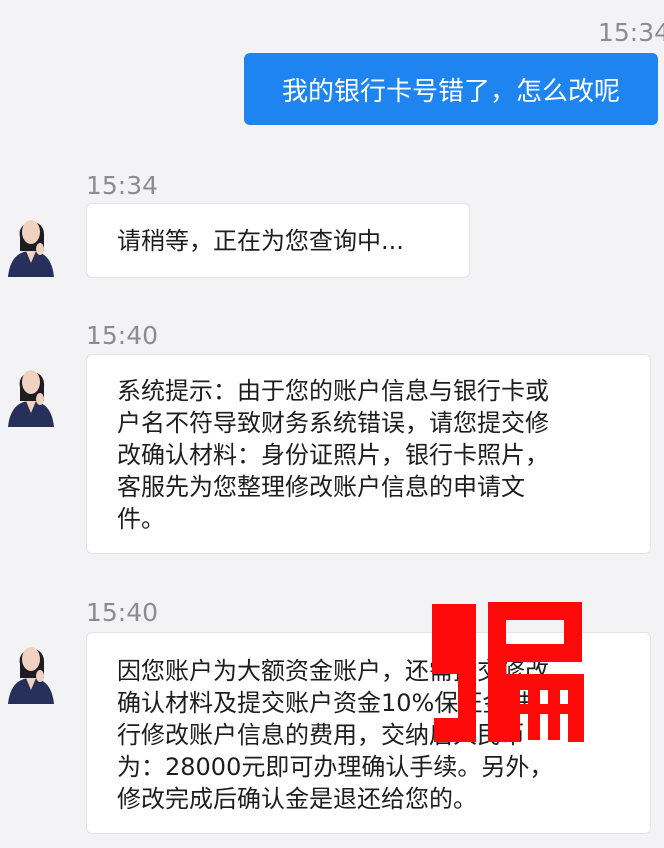 The width and height of the screenshot is (664, 848). What do you see at coordinates (333, 455) in the screenshot?
I see `message-line: 改确认材料：身份证照片，银行卡照片，` at bounding box center [333, 455].